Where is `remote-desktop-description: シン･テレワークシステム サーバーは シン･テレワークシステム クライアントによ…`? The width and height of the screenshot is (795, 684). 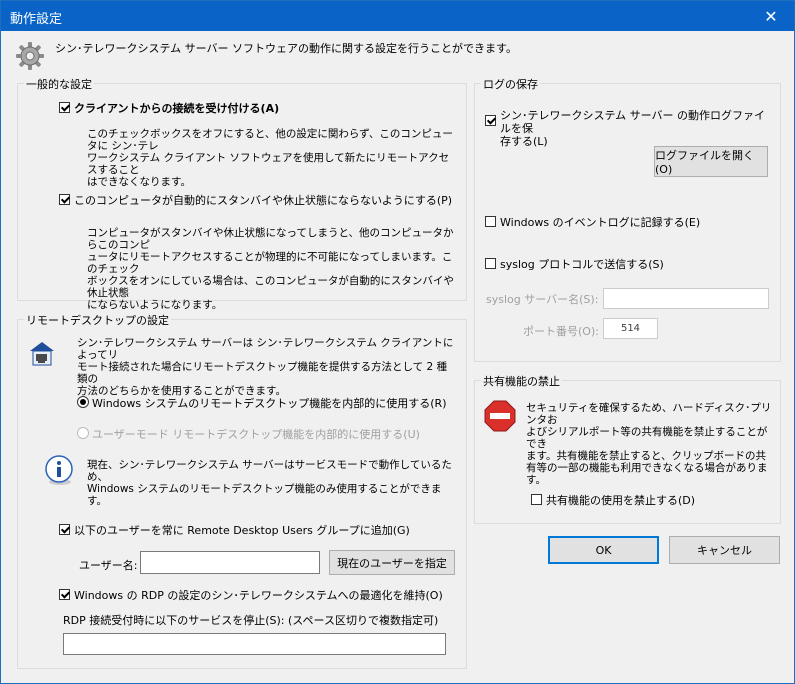
remote-desktop-description: シン･テレワークシステム サーバーは シン･テレワークシステム クライアントによ… is located at coordinates (265, 367).